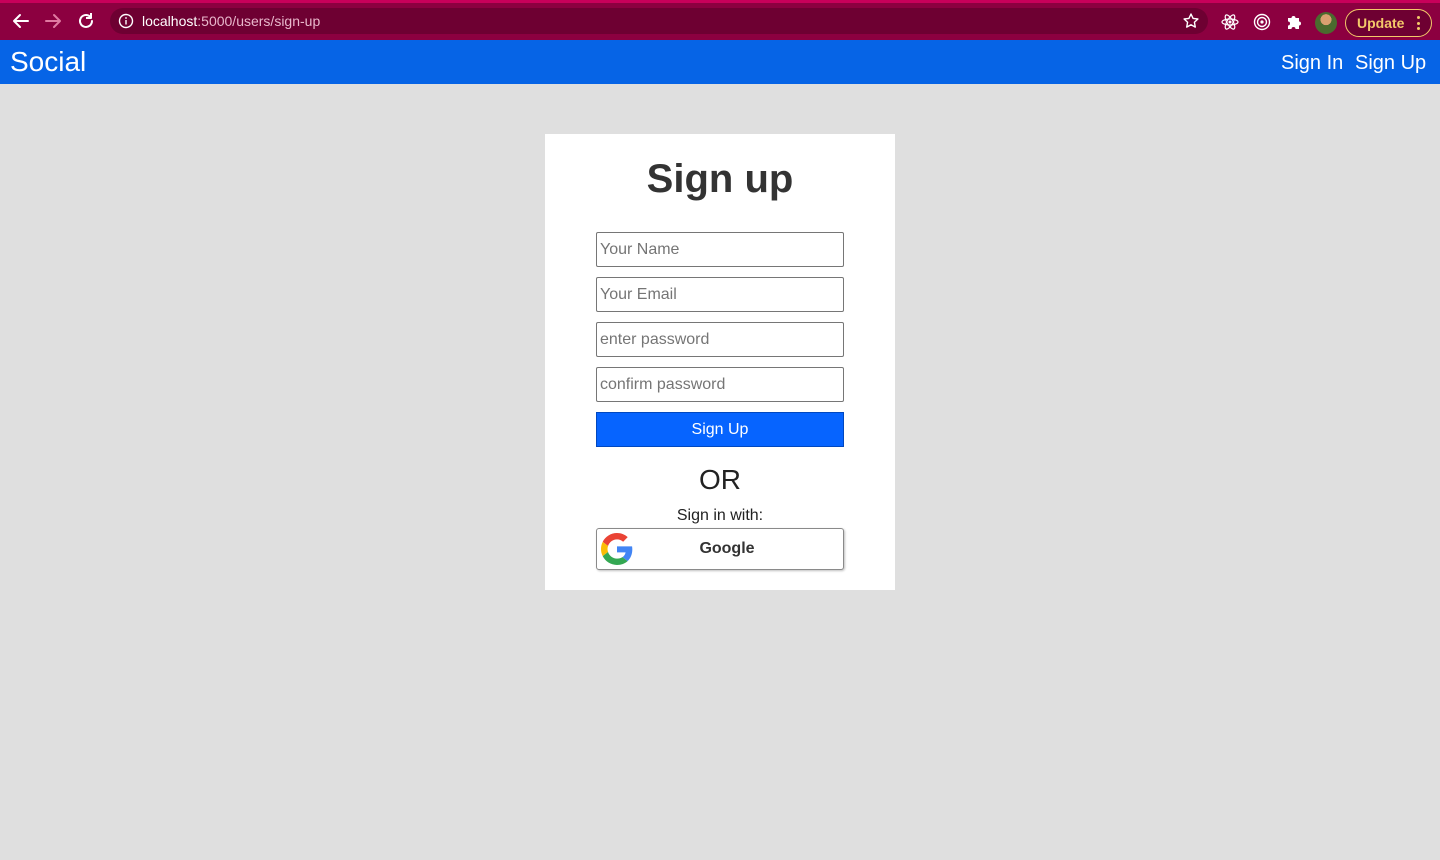 The height and width of the screenshot is (860, 1440). What do you see at coordinates (1390, 63) in the screenshot?
I see `nav-sign-up-link: Sign Up` at bounding box center [1390, 63].